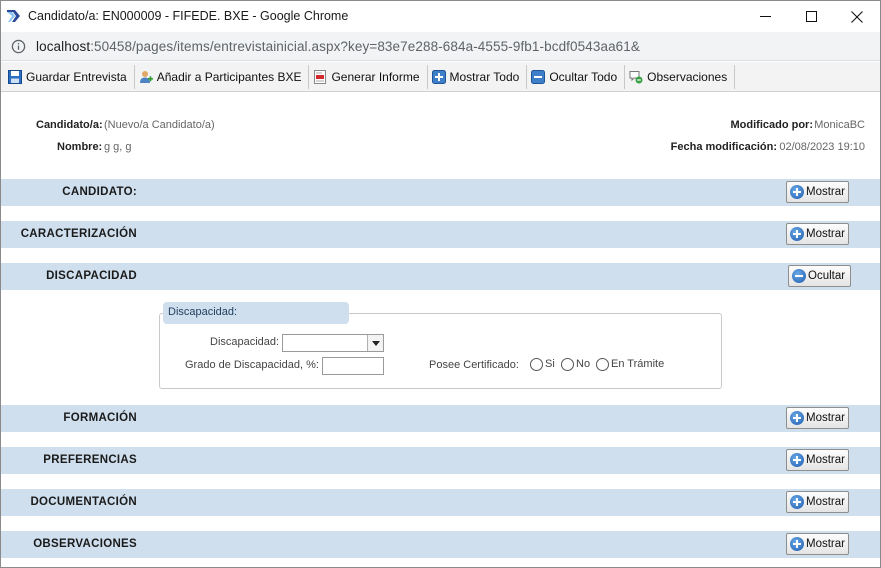 This screenshot has width=881, height=568. I want to click on minimize-button, so click(765, 16).